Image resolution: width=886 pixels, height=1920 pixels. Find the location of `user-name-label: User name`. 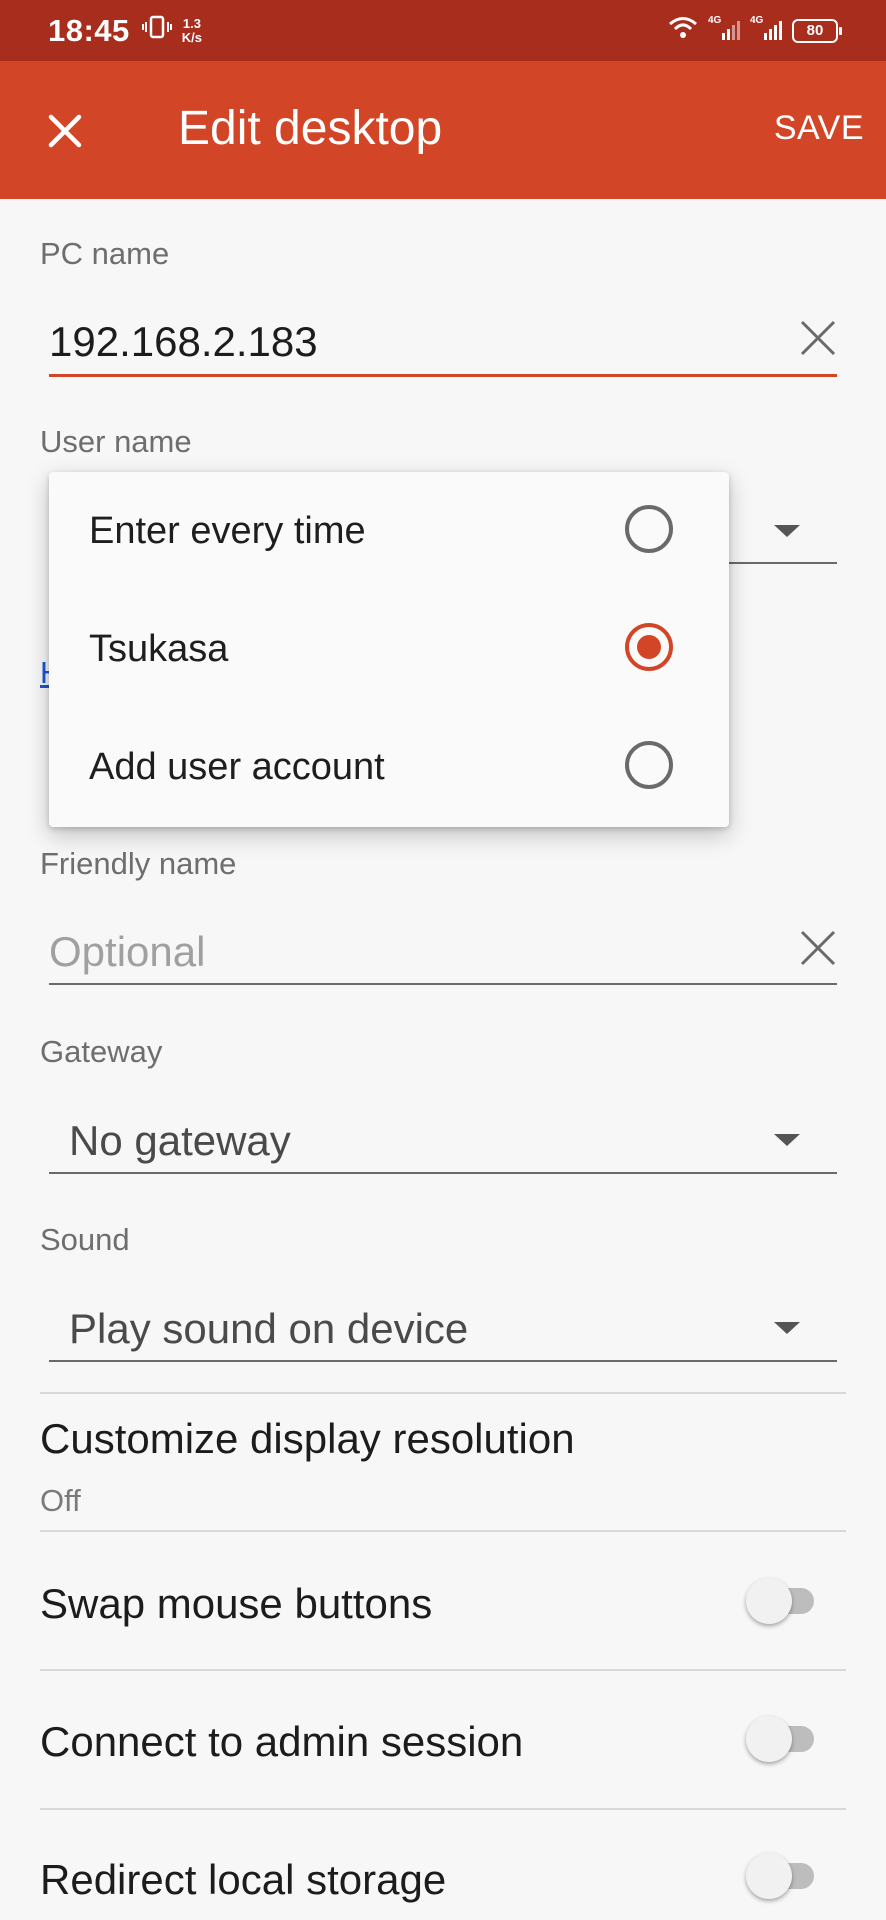

user-name-label: User name is located at coordinates (116, 441).